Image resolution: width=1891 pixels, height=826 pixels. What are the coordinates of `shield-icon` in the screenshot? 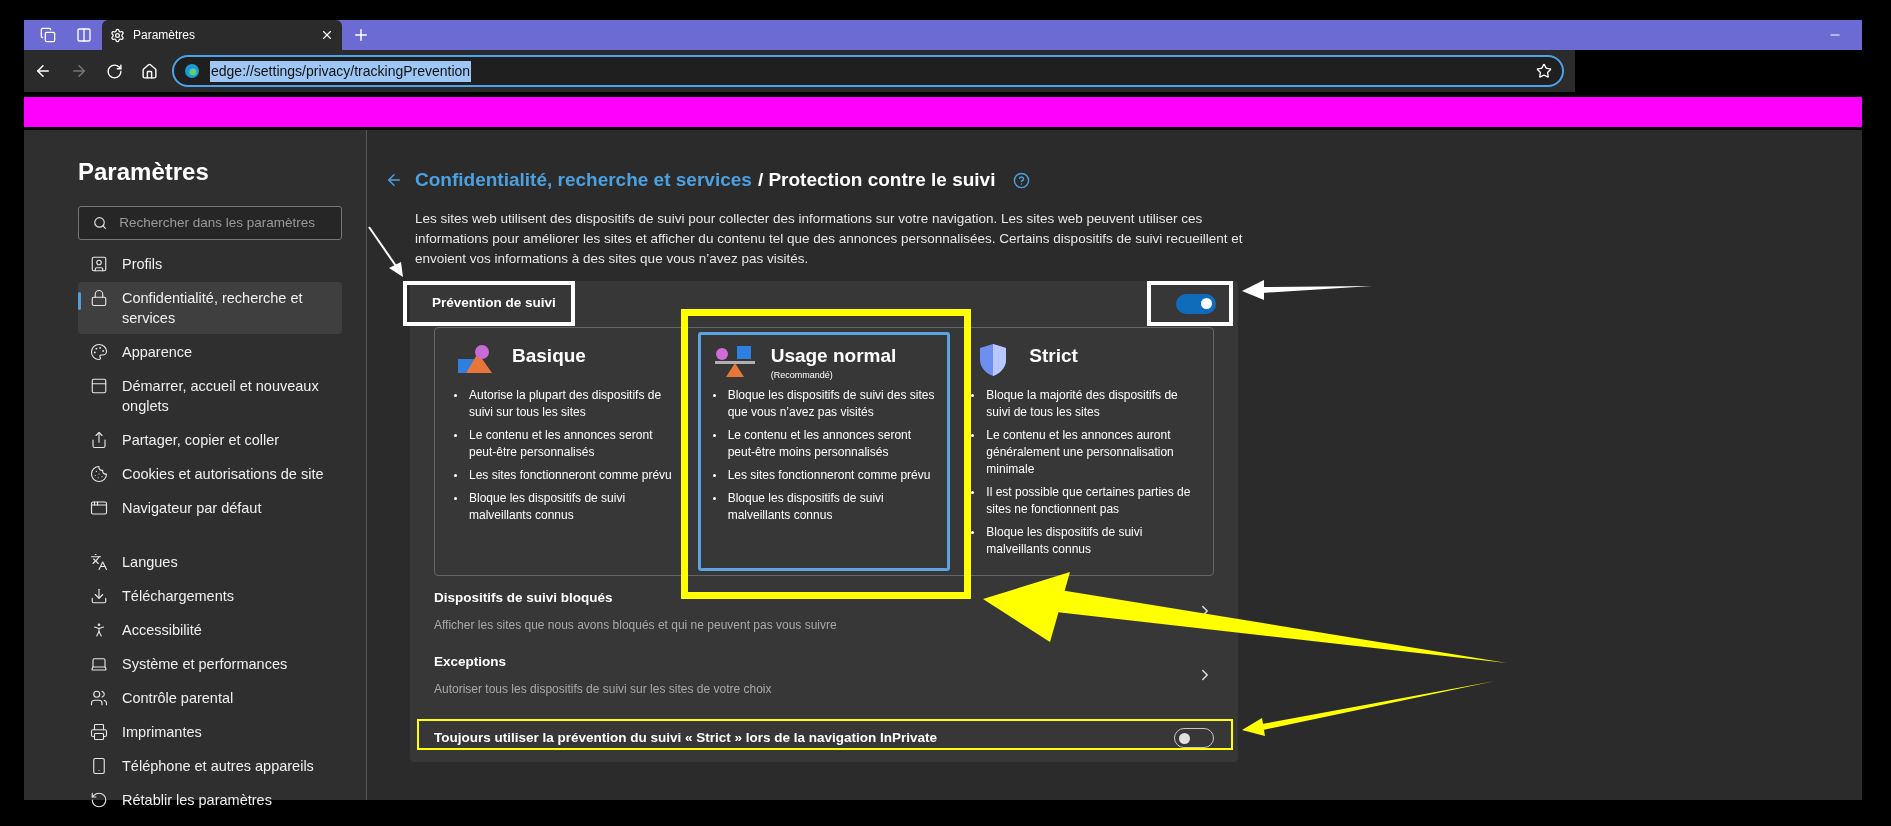 It's located at (993, 359).